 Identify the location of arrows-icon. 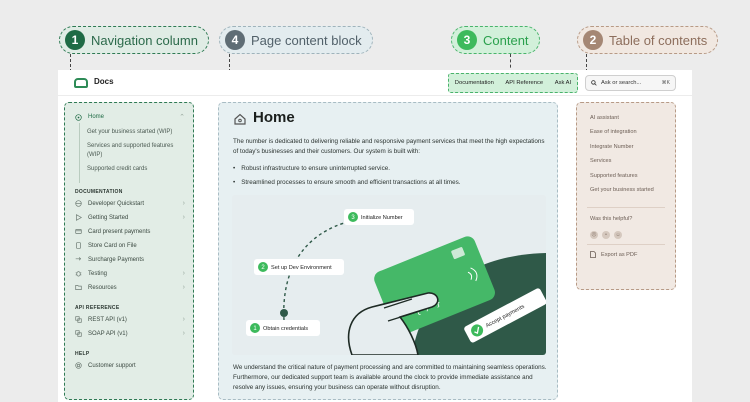
(78, 259).